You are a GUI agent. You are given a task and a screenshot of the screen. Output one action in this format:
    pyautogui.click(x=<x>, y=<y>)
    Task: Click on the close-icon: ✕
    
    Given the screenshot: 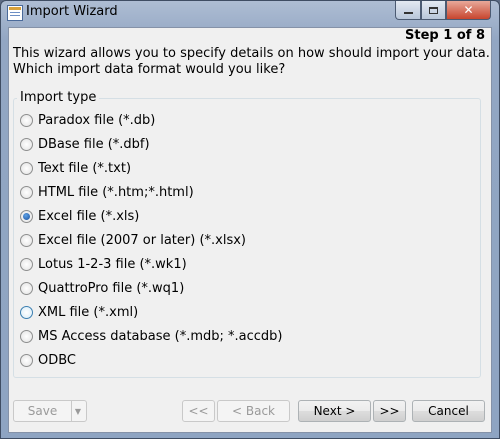 What is the action you would take?
    pyautogui.click(x=468, y=10)
    